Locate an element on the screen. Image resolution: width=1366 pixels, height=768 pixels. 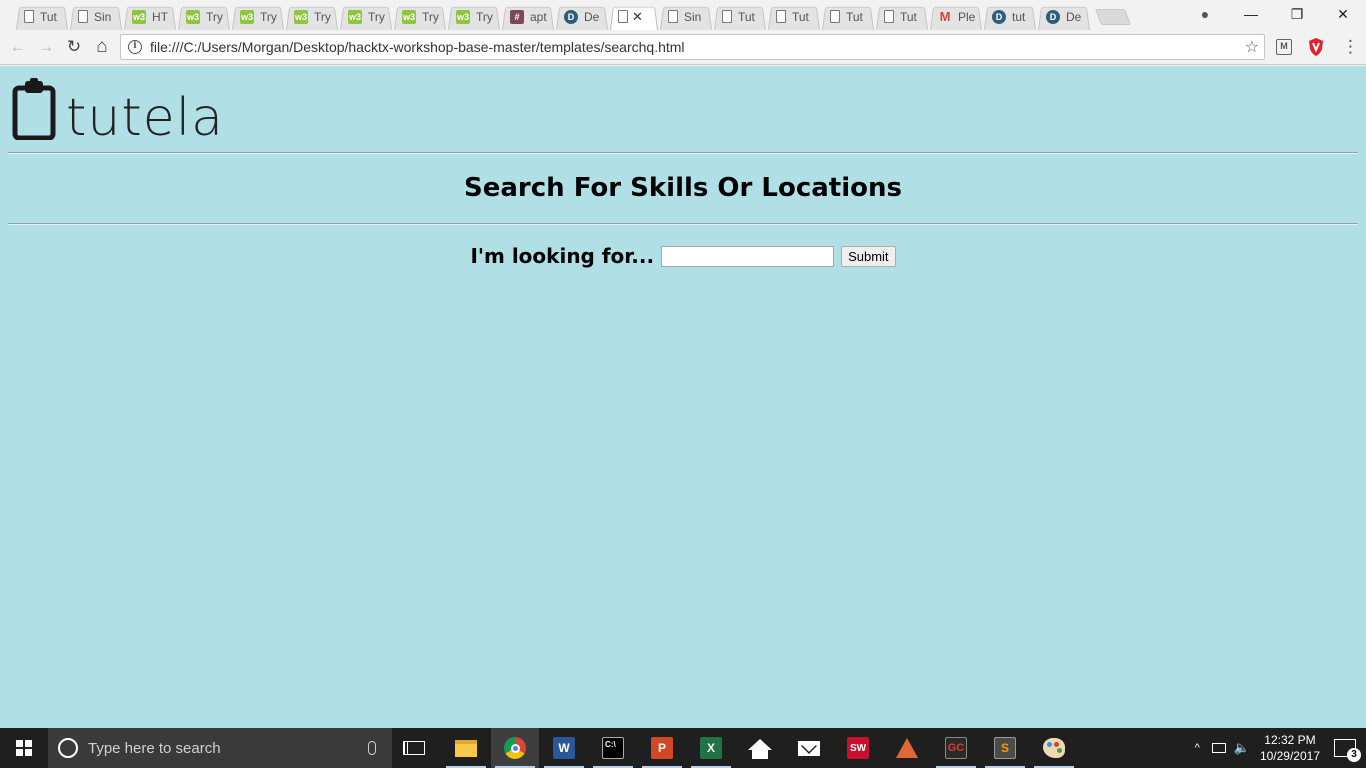
taskbar-gc-app: GC is located at coordinates (956, 748).